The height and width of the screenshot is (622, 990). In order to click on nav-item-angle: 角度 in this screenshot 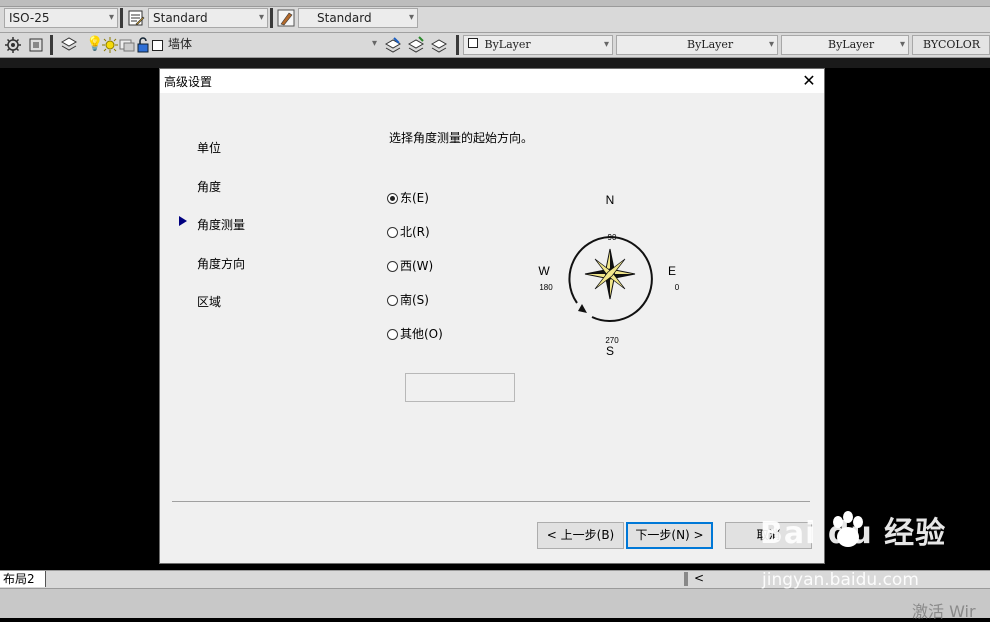, I will do `click(209, 186)`.